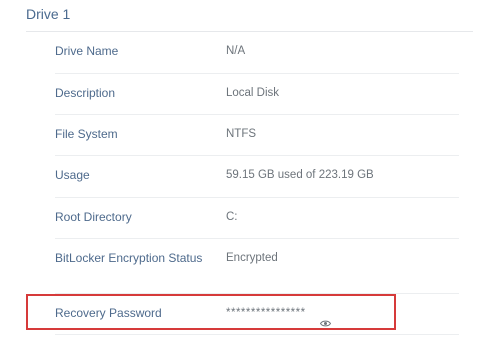  I want to click on label-bitlocker-status: BitLocker Encryption Status, so click(129, 258).